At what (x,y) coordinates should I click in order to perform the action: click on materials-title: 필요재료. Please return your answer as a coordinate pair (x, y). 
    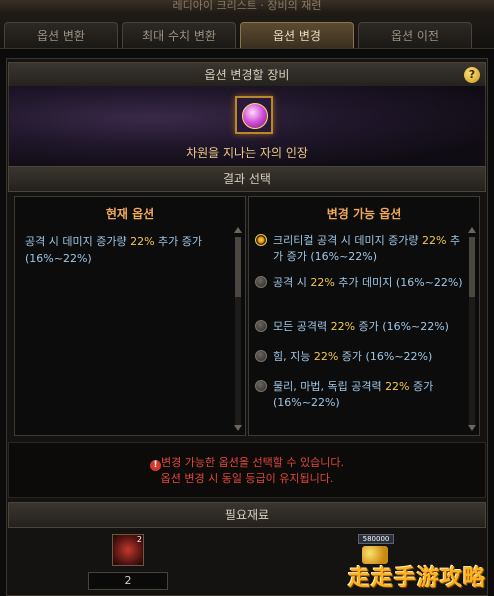
    Looking at the image, I should click on (247, 515).